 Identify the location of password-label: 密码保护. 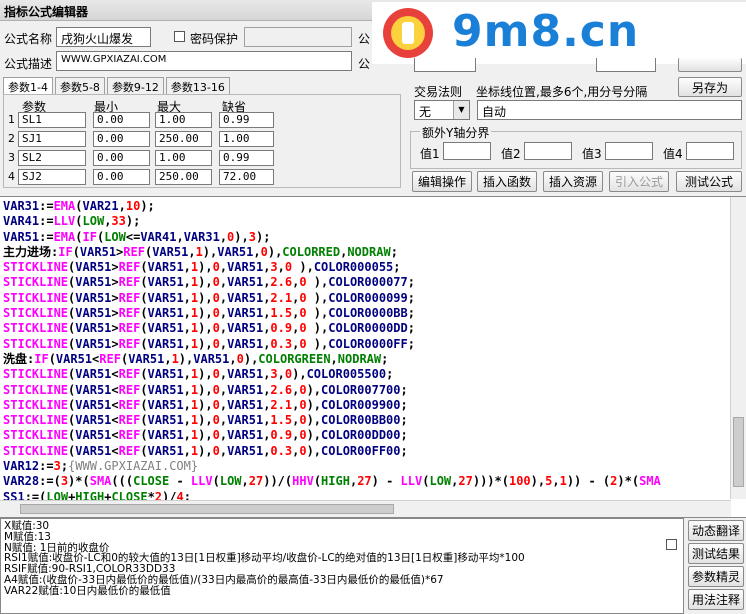
(214, 39).